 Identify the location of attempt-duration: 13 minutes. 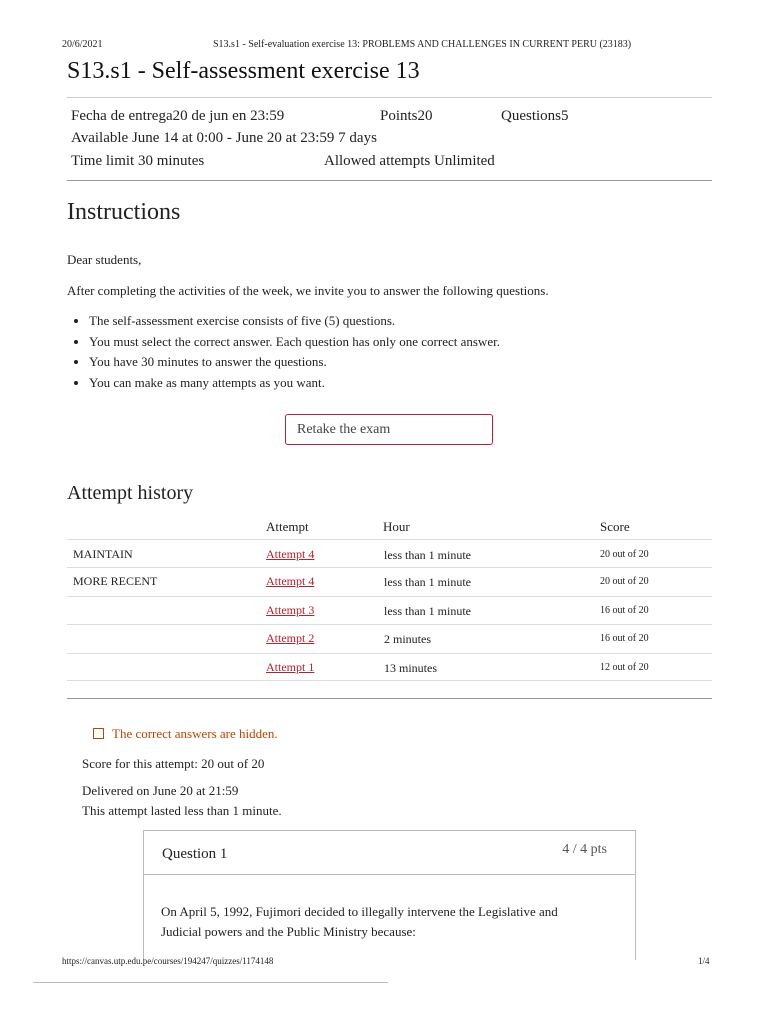
(410, 668).